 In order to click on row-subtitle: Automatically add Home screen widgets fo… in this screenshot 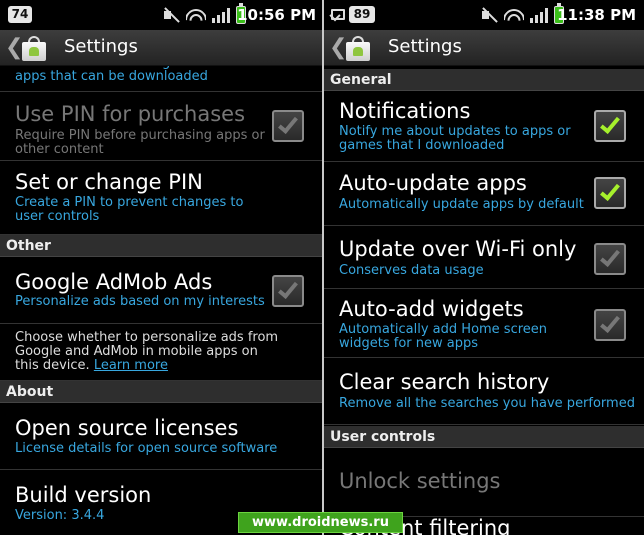, I will do `click(443, 336)`.